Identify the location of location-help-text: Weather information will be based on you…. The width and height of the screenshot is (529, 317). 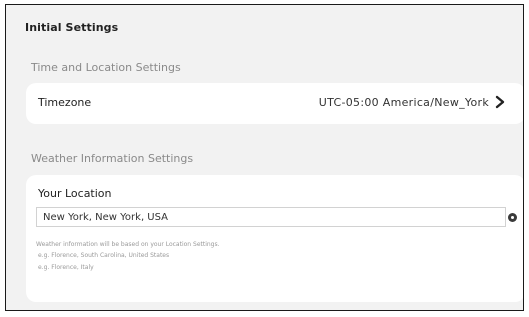
(128, 244).